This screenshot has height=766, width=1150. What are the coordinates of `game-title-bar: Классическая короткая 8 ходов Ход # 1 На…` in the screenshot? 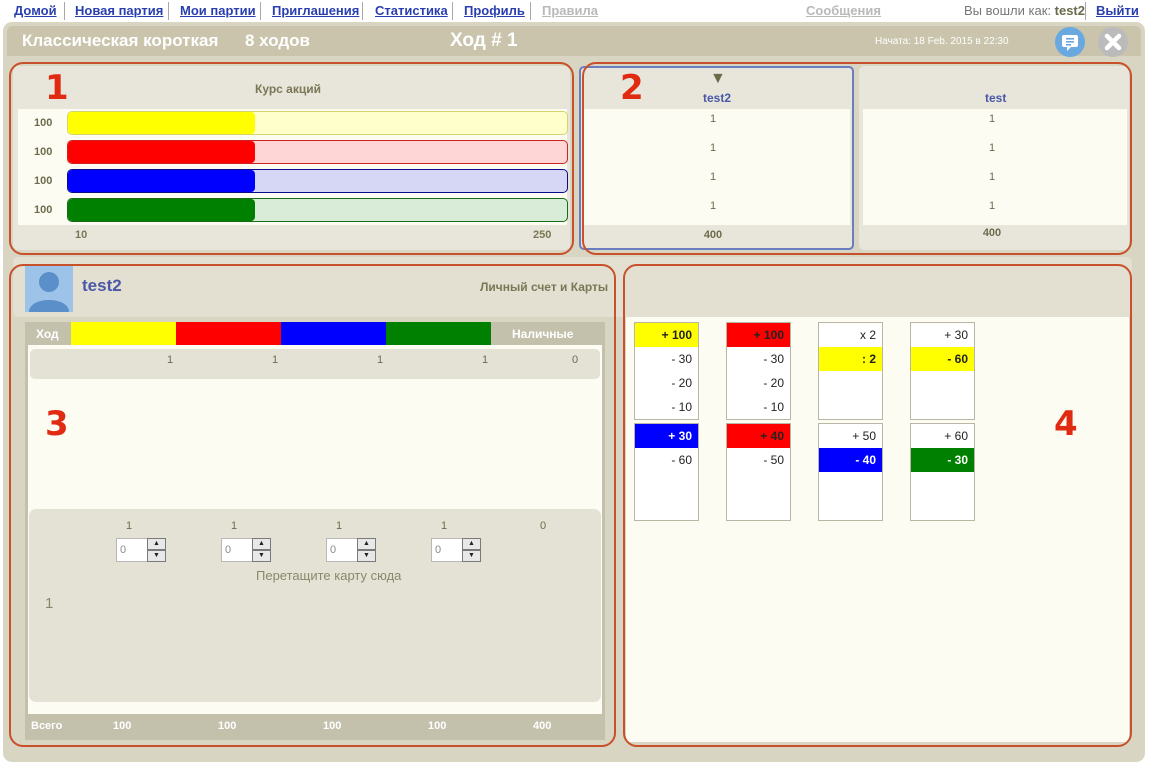 It's located at (574, 41).